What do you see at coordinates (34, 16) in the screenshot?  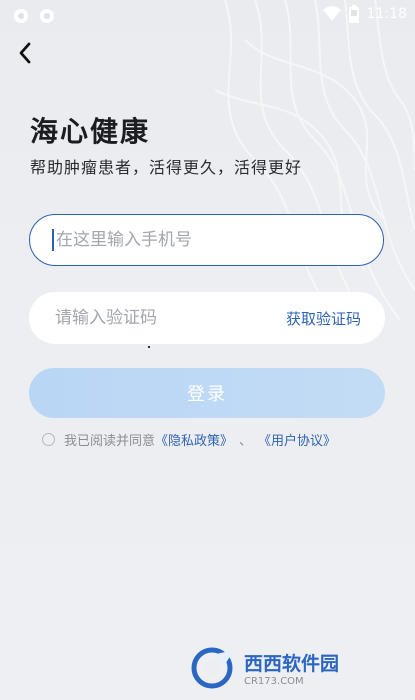 I see `status-left-icons` at bounding box center [34, 16].